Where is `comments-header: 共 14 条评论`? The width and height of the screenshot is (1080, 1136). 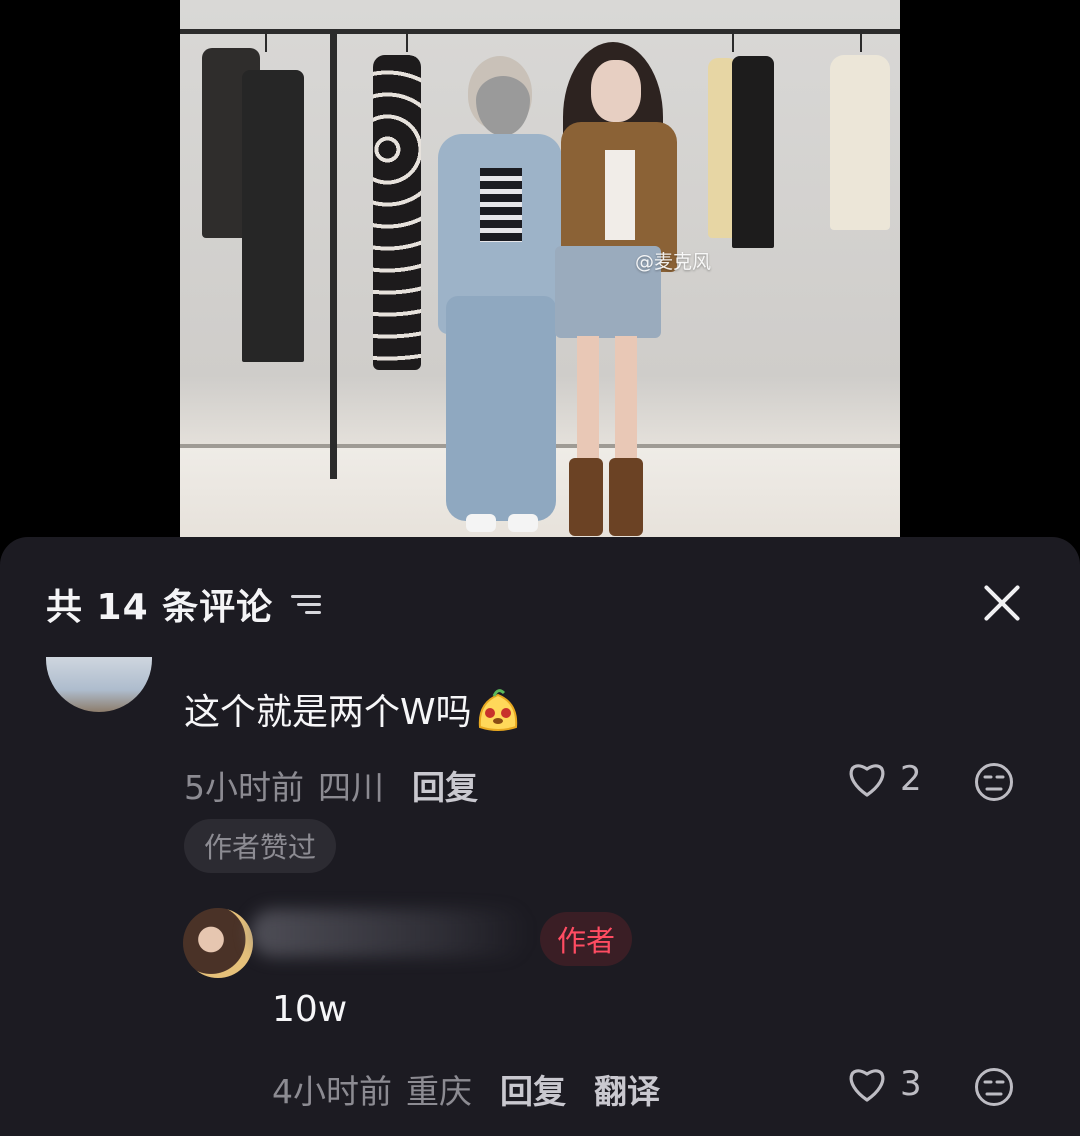
comments-header: 共 14 条评论 is located at coordinates (185, 604).